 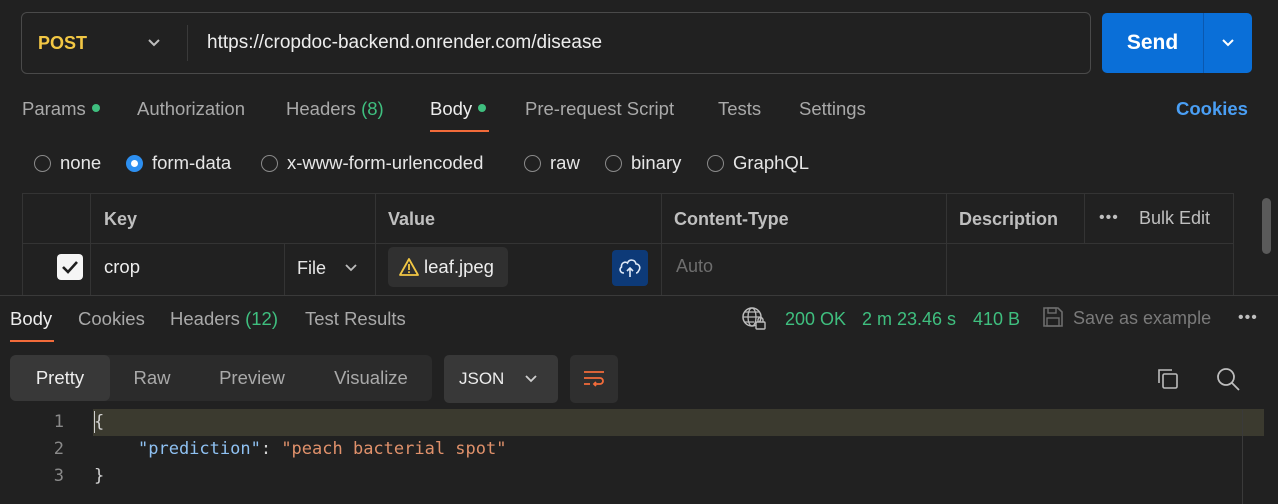 I want to click on tab-headers: Headers (8), so click(x=335, y=109).